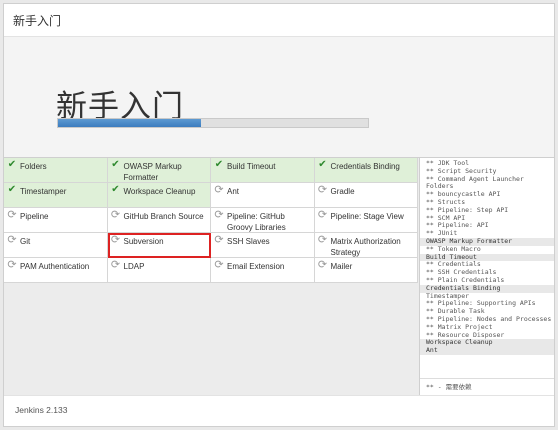  What do you see at coordinates (487, 343) in the screenshot?
I see `log-line: Workspace Cleanup` at bounding box center [487, 343].